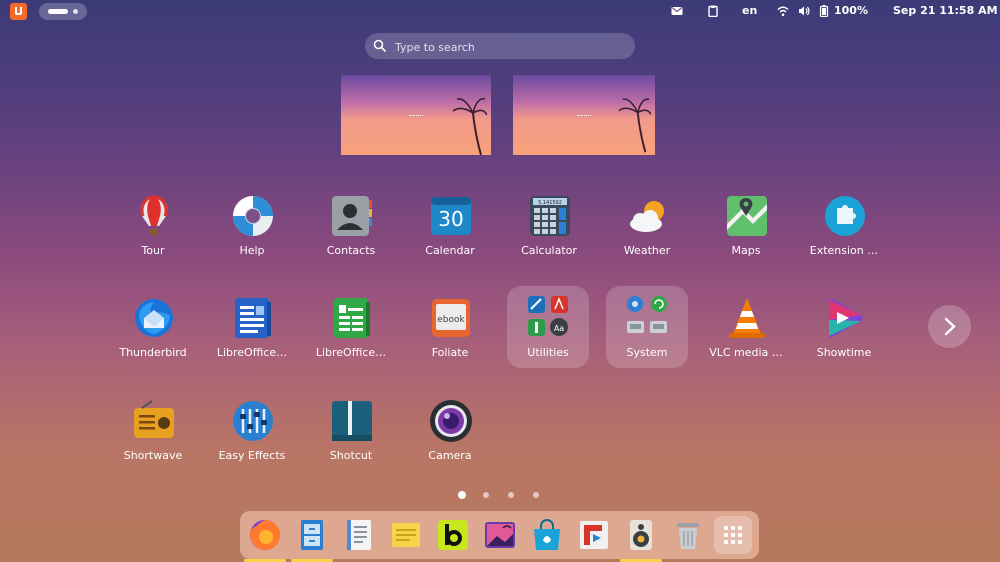 Image resolution: width=1000 pixels, height=562 pixels. I want to click on app-showtime: Showtime, so click(844, 333).